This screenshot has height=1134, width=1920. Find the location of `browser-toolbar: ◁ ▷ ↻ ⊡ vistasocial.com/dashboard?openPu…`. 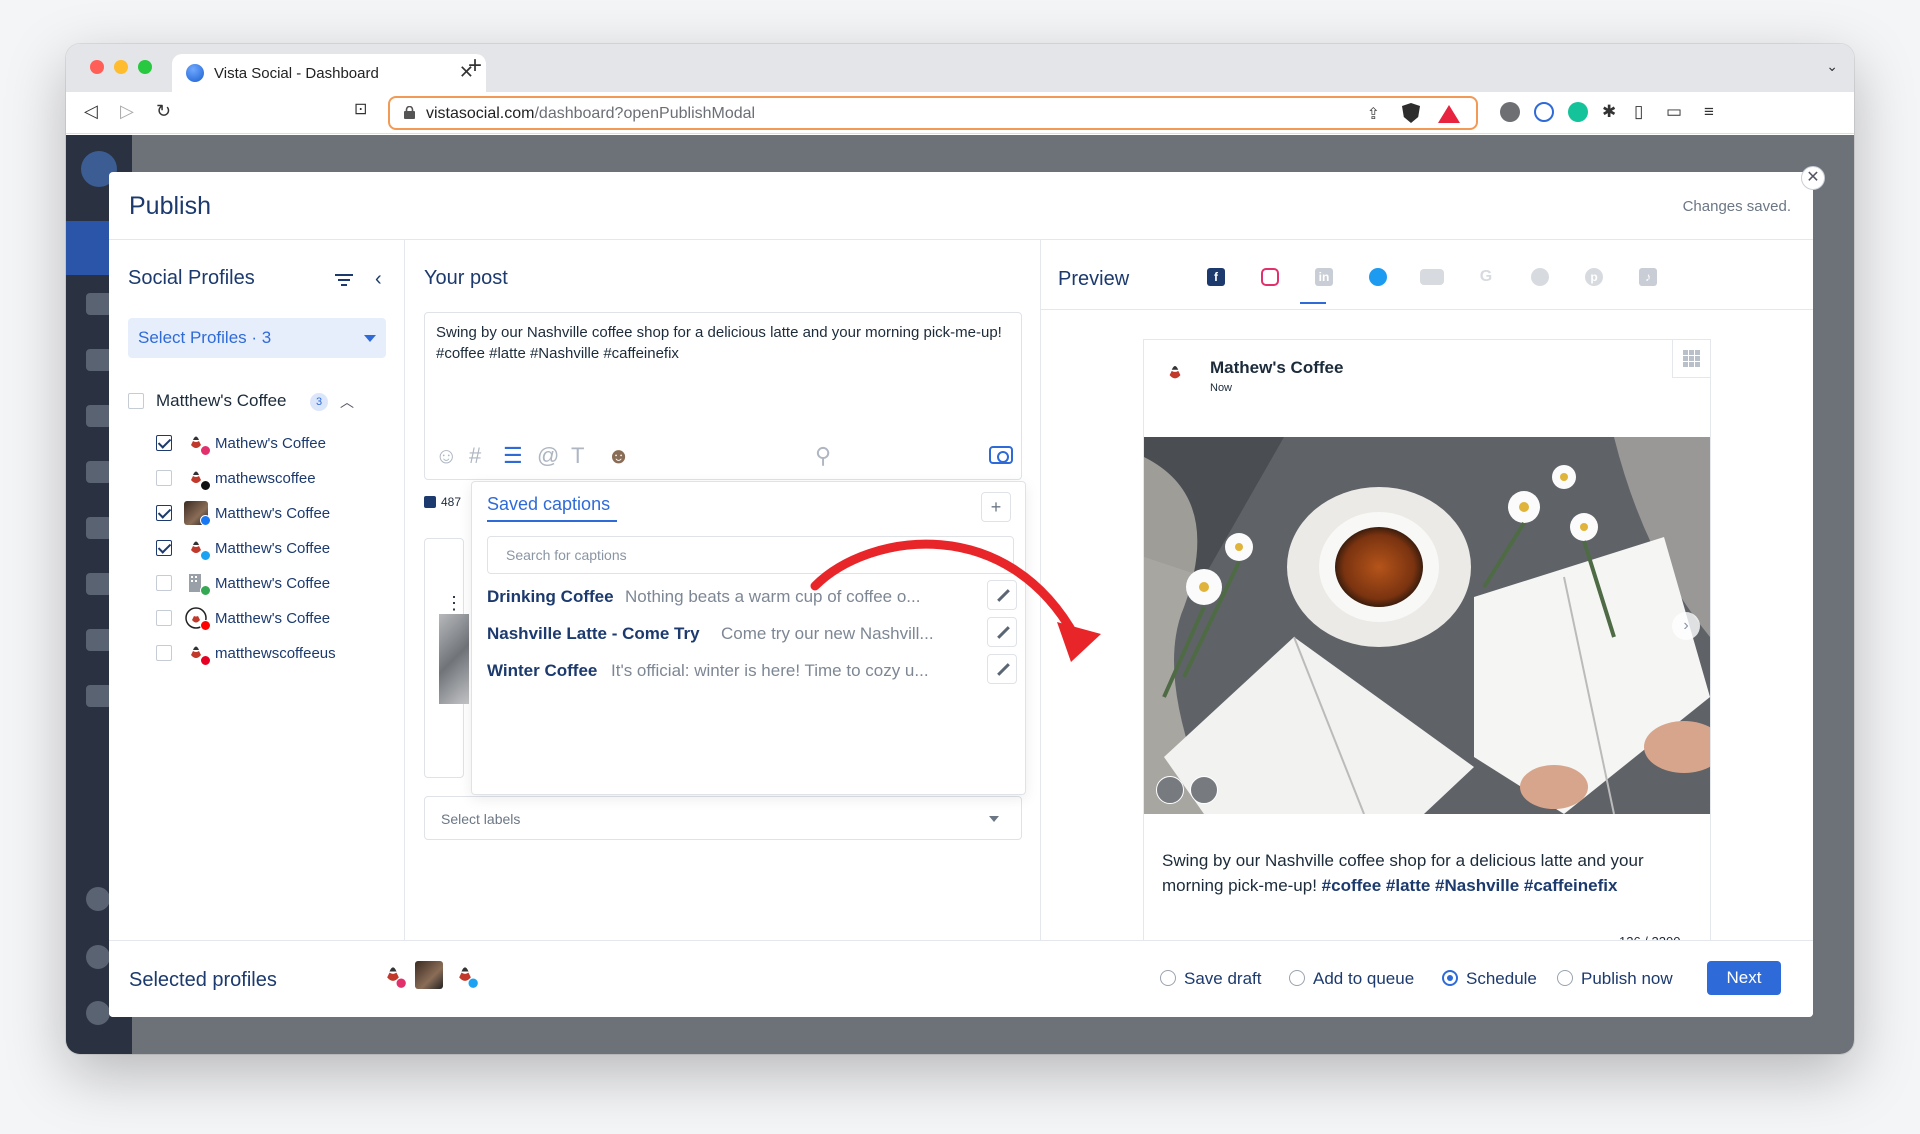

browser-toolbar: ◁ ▷ ↻ ⊡ vistasocial.com/dashboard?openPu… is located at coordinates (960, 113).